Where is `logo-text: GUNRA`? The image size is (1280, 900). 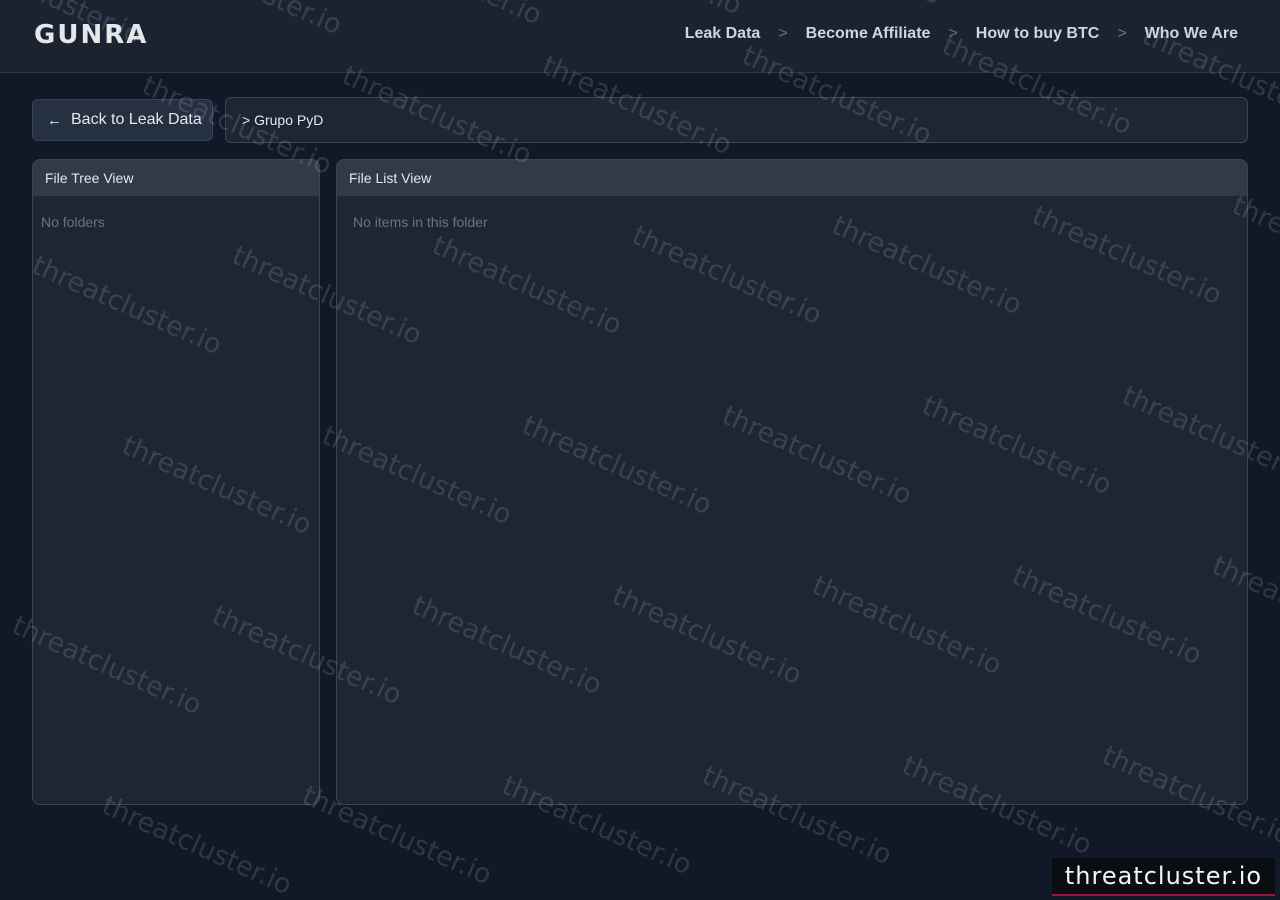 logo-text: GUNRA is located at coordinates (91, 35).